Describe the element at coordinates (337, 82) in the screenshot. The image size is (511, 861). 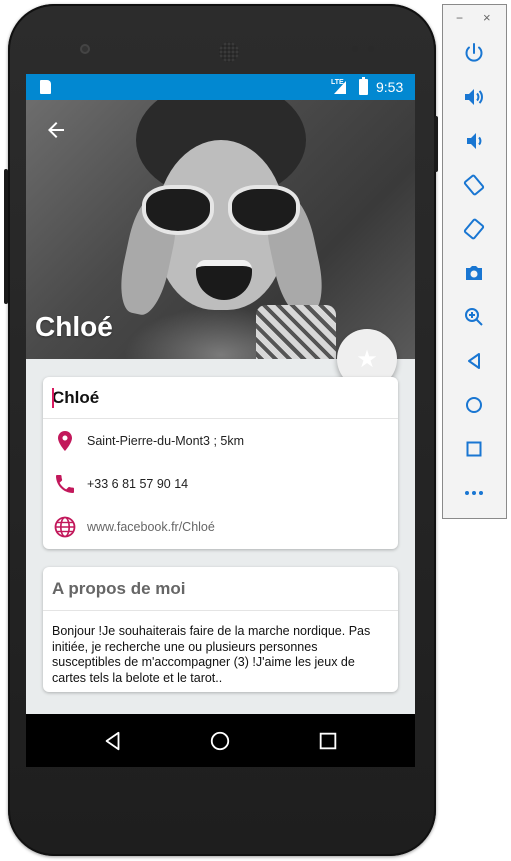
I see `network-type: LTE` at that location.